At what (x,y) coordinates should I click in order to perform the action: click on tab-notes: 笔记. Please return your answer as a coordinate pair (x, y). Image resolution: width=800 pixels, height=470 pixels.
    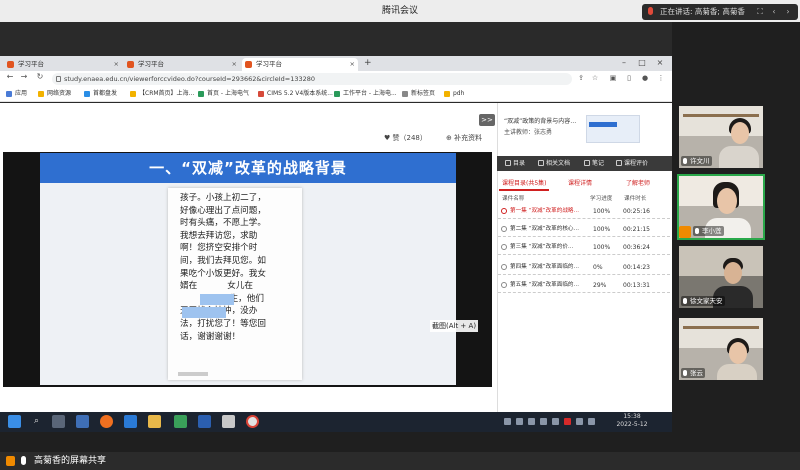
    Looking at the image, I should click on (594, 163).